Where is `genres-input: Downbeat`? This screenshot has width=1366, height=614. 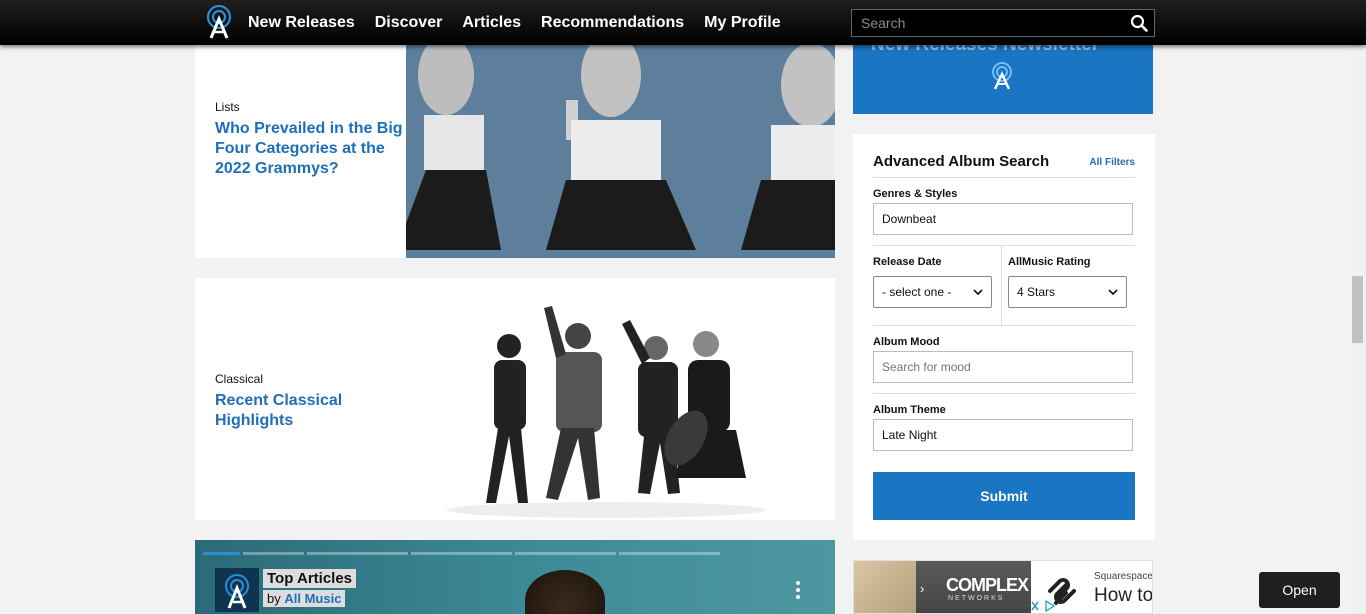
genres-input: Downbeat is located at coordinates (1003, 219).